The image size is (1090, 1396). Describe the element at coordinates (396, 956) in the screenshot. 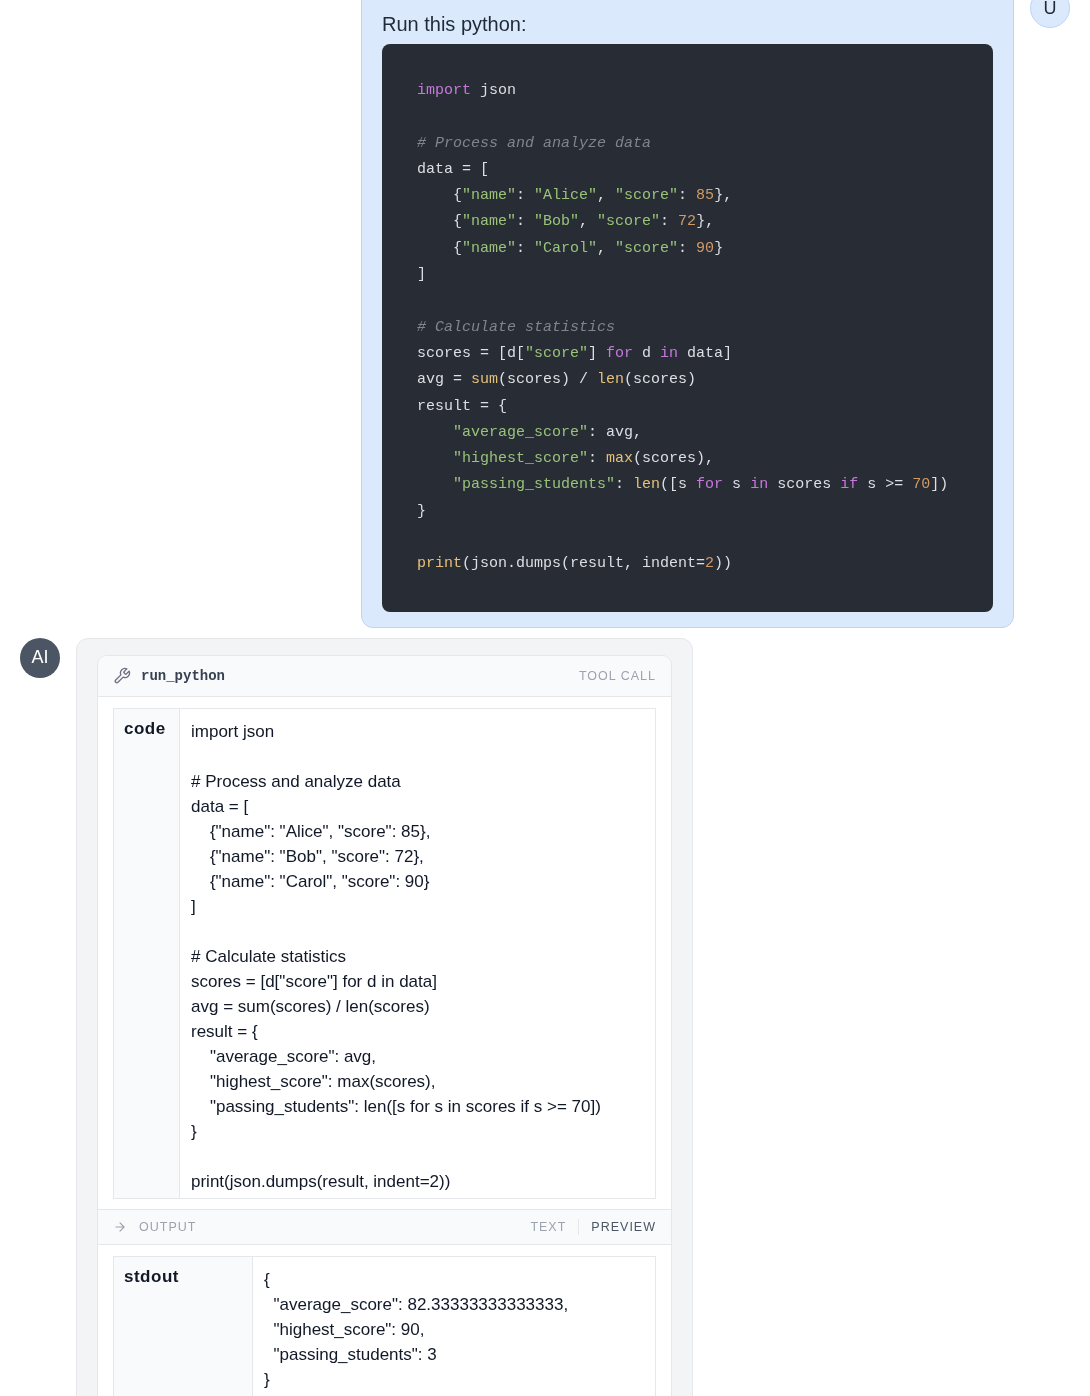

I see `argument-value: import json # Process and analyze data data = [ {"name": "Alice", "score": 85}, {"name": "Bob", "score": 72}, {"name": "Carol", "score": 90} ] # Calculate statistics scores = [d["score"] for d in data] avg = sum(scores) / len(scores) result = { "average_score": avg, "highest_score": max(scores), "passing_students": len([s for s in scores if s >= 70]) } print(json.dumps(result, indent=2))` at that location.